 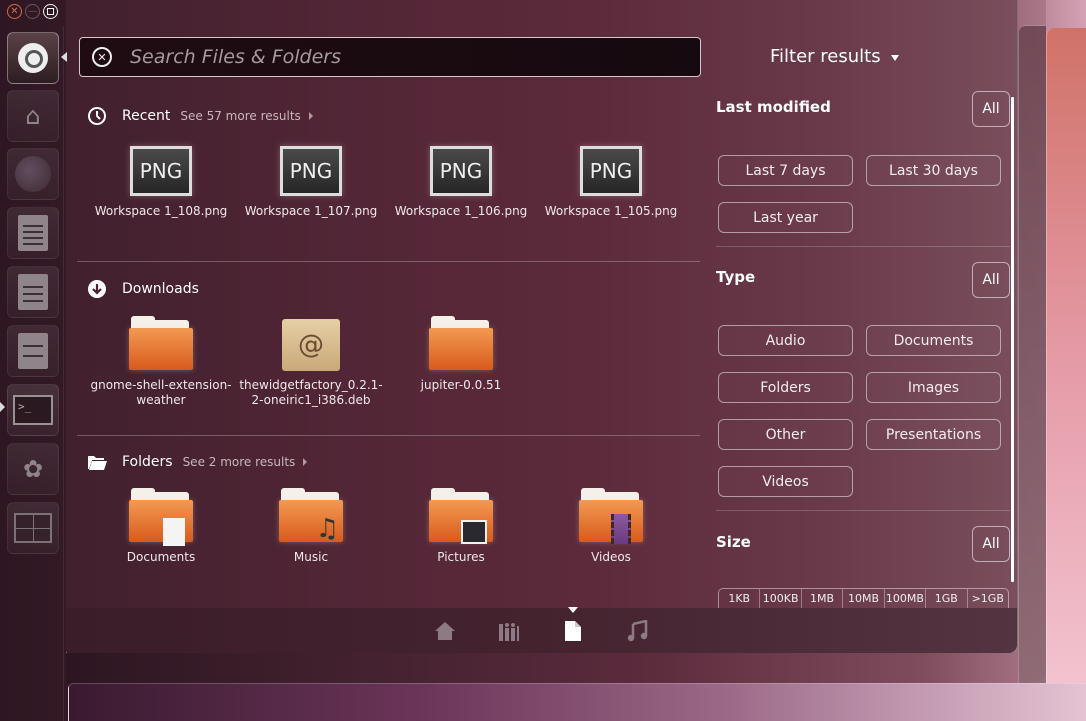 I want to click on music-folder-icon: ♫, so click(x=311, y=516).